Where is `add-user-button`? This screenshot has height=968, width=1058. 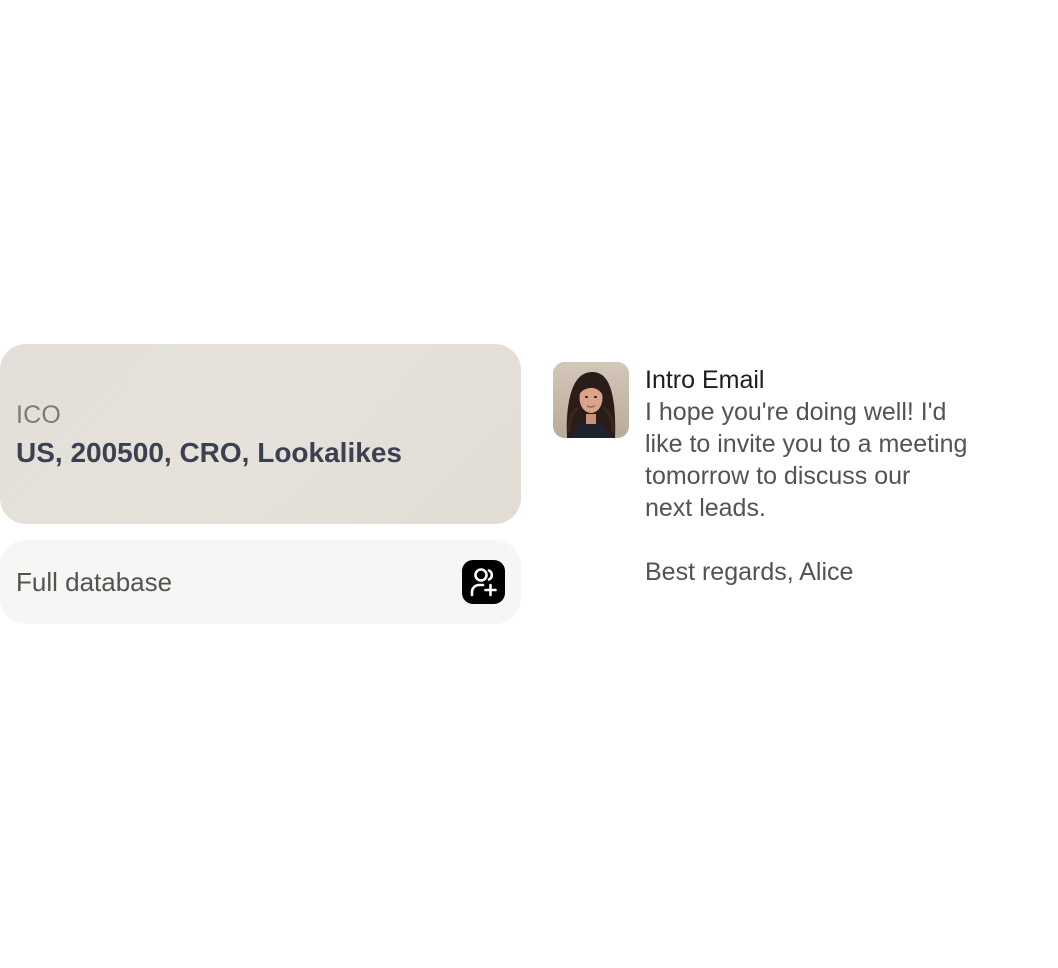
add-user-button is located at coordinates (483, 582).